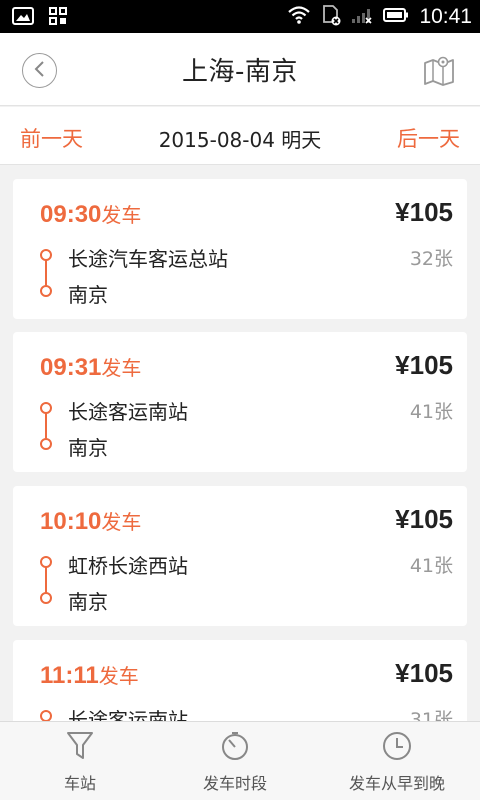  I want to click on status-bar: 10:41, so click(240, 16).